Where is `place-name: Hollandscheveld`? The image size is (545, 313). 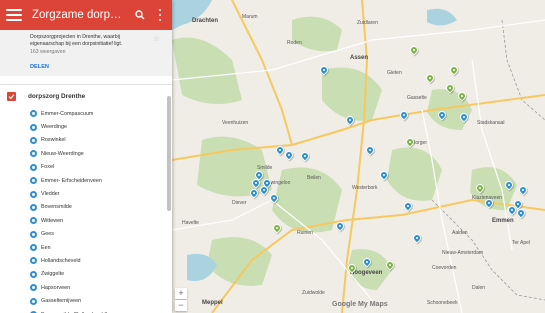 place-name: Hollandscheveld is located at coordinates (61, 260).